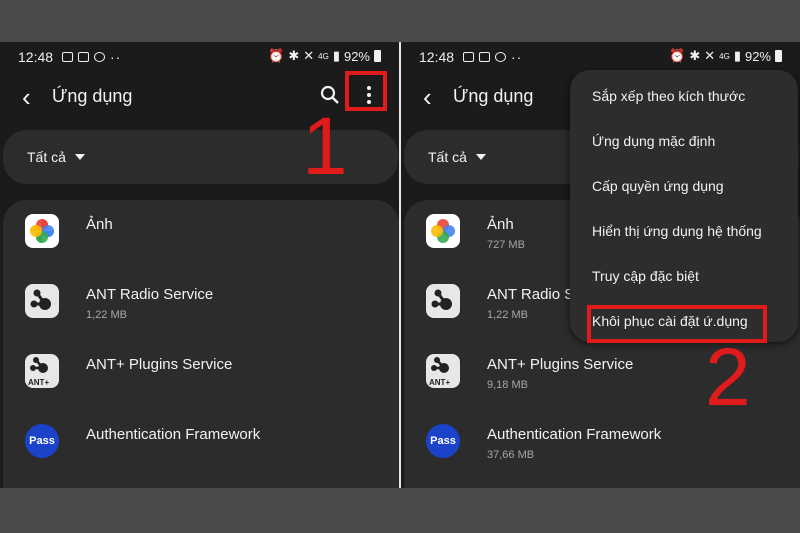 Image resolution: width=800 pixels, height=533 pixels. I want to click on app-row-authentication: Pass Authentication Framework, so click(201, 445).